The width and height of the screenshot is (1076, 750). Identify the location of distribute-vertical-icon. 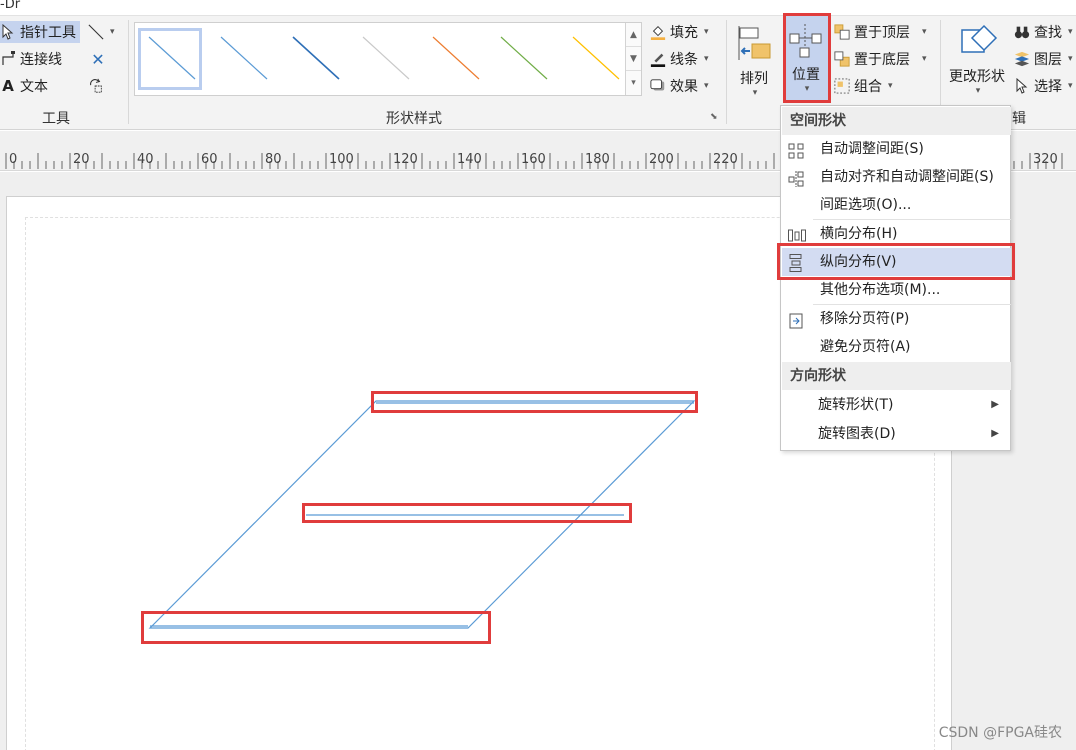
(796, 263).